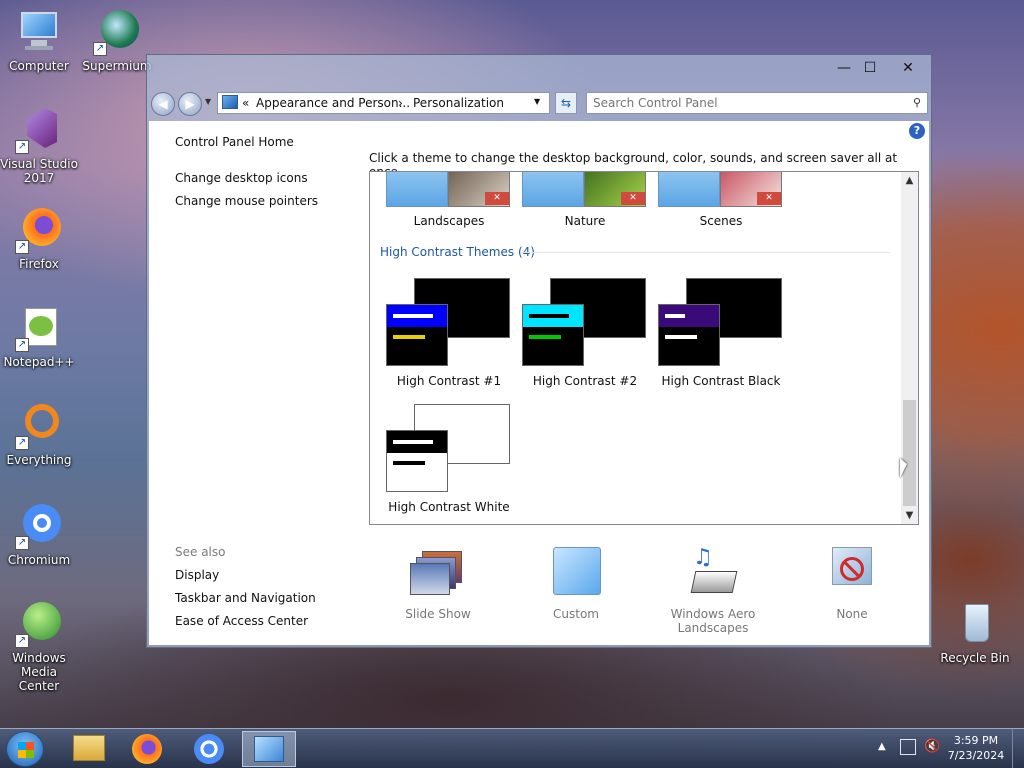 This screenshot has height=768, width=1024. What do you see at coordinates (566, 103) in the screenshot?
I see `refresh-button: ⇆` at bounding box center [566, 103].